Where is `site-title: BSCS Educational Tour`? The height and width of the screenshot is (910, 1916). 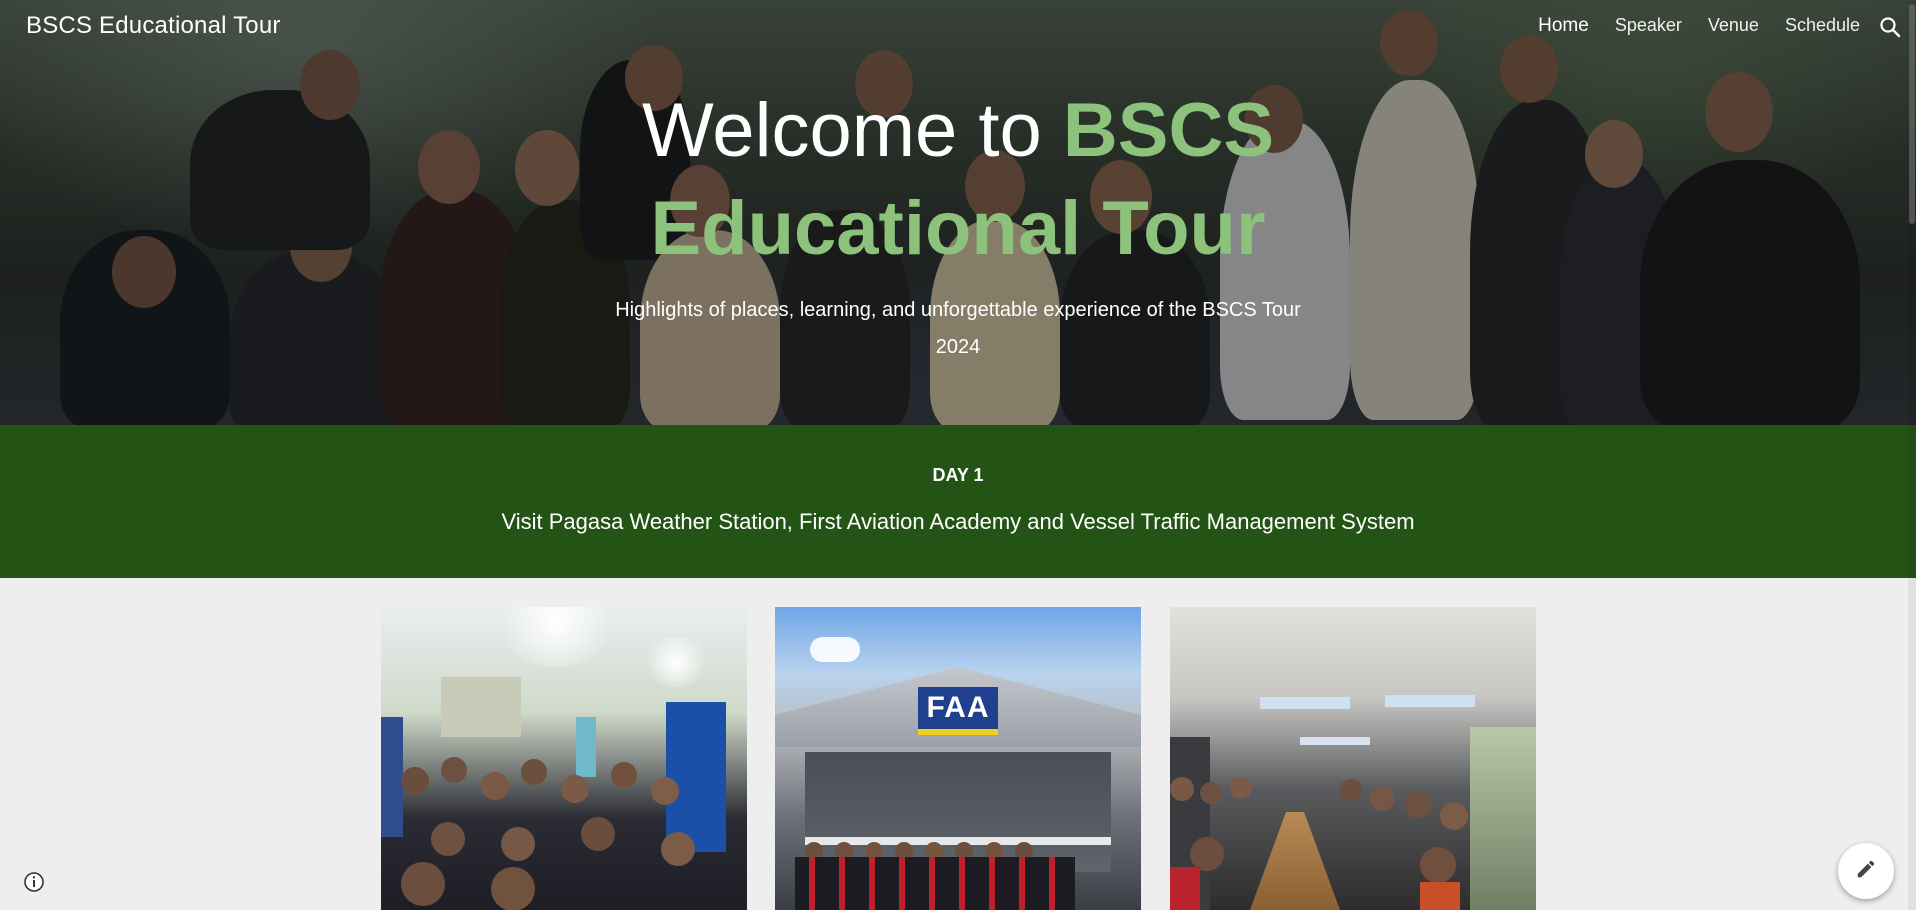
site-title: BSCS Educational Tour is located at coordinates (153, 26).